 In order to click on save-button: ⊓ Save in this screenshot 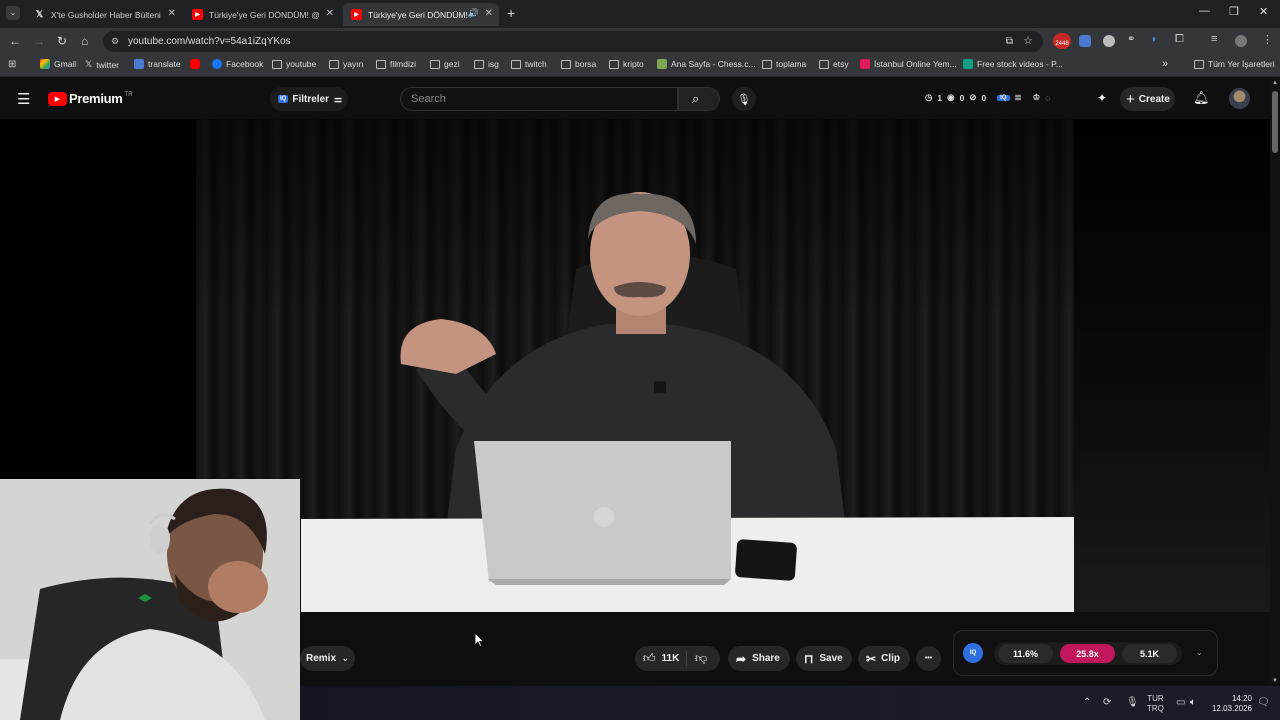, I will do `click(824, 658)`.